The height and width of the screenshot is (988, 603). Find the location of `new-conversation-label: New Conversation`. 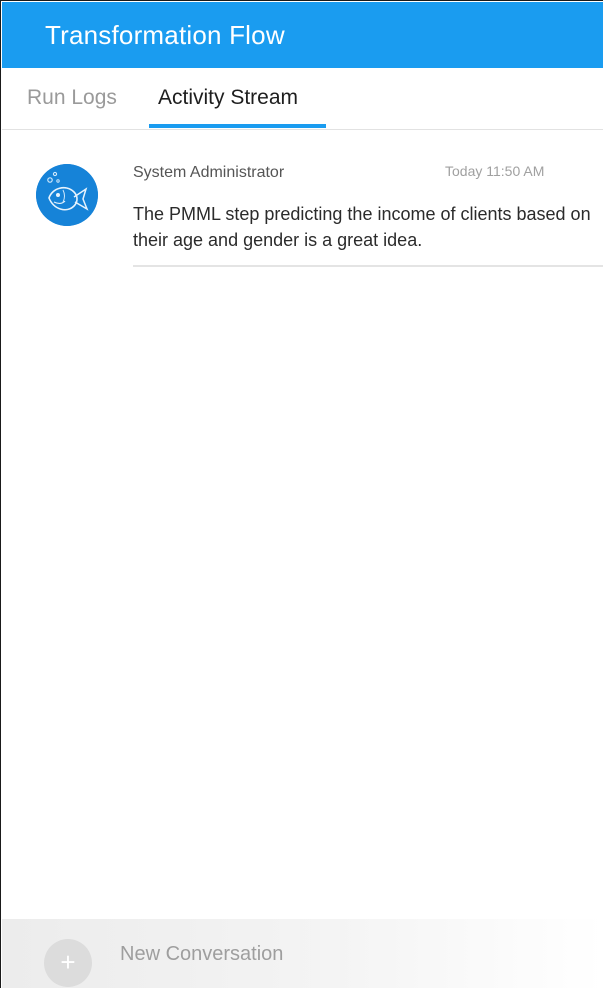

new-conversation-label: New Conversation is located at coordinates (201, 954).